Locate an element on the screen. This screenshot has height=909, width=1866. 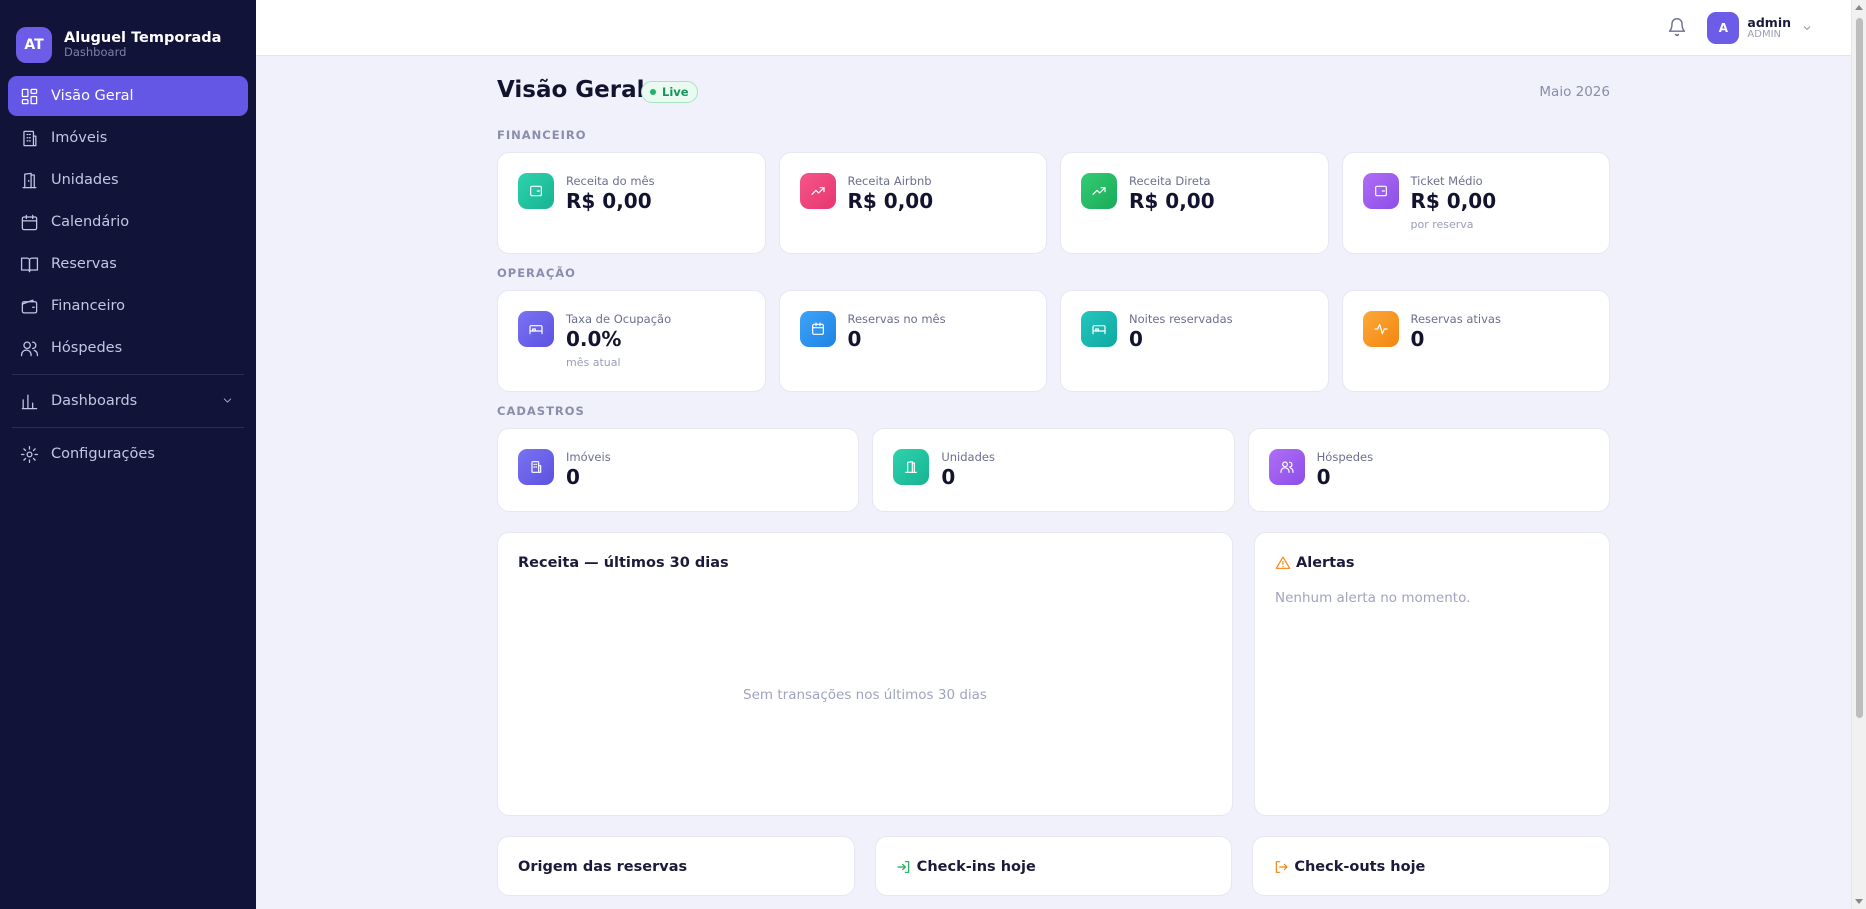
status-badge: Live is located at coordinates (669, 92).